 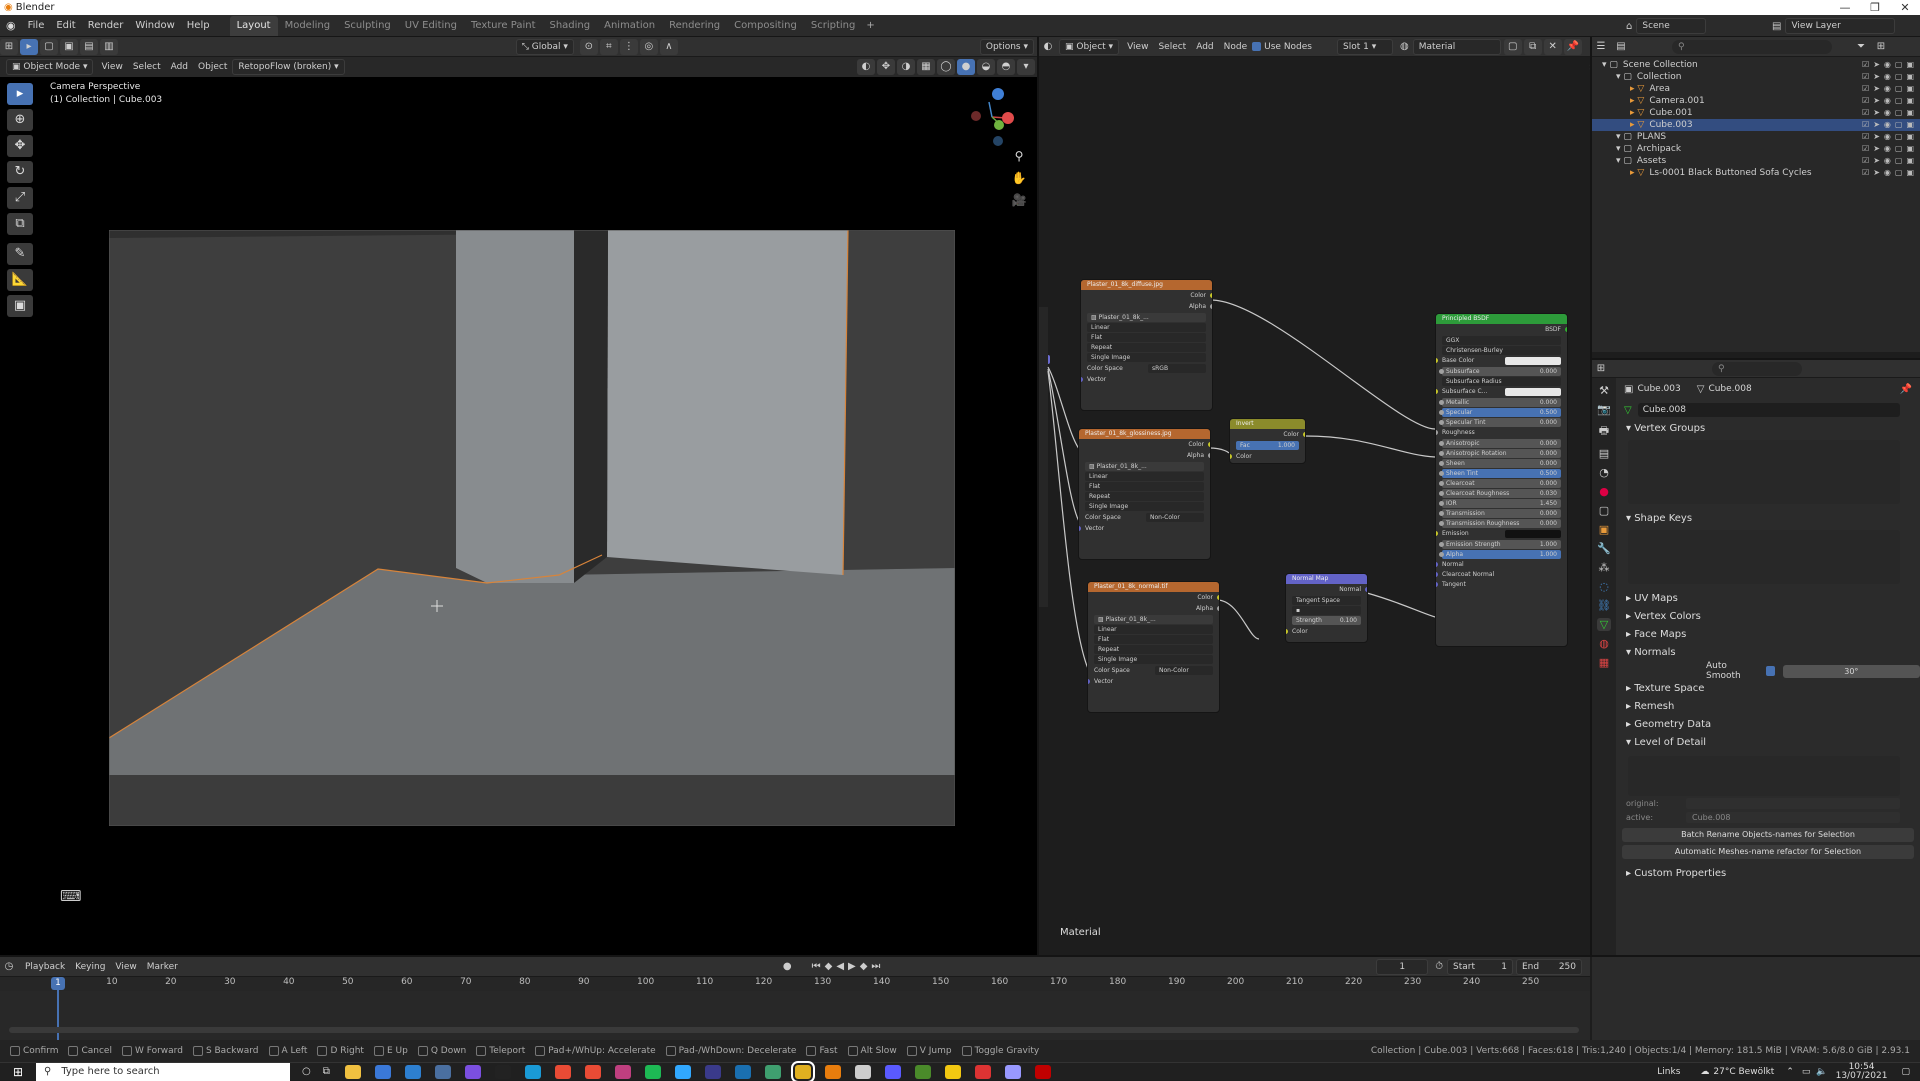 What do you see at coordinates (1500, 453) in the screenshot?
I see `bsdf-input-field: Anisotropic Rotation 0.000` at bounding box center [1500, 453].